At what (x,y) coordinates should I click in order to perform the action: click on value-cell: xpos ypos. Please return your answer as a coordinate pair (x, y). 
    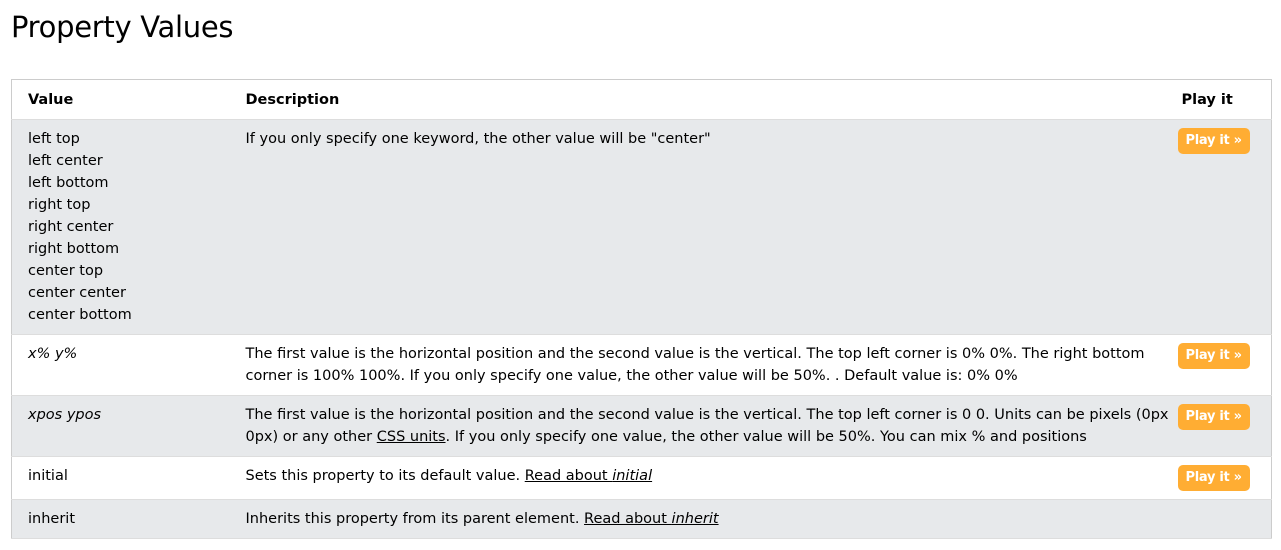
    Looking at the image, I should click on (120, 426).